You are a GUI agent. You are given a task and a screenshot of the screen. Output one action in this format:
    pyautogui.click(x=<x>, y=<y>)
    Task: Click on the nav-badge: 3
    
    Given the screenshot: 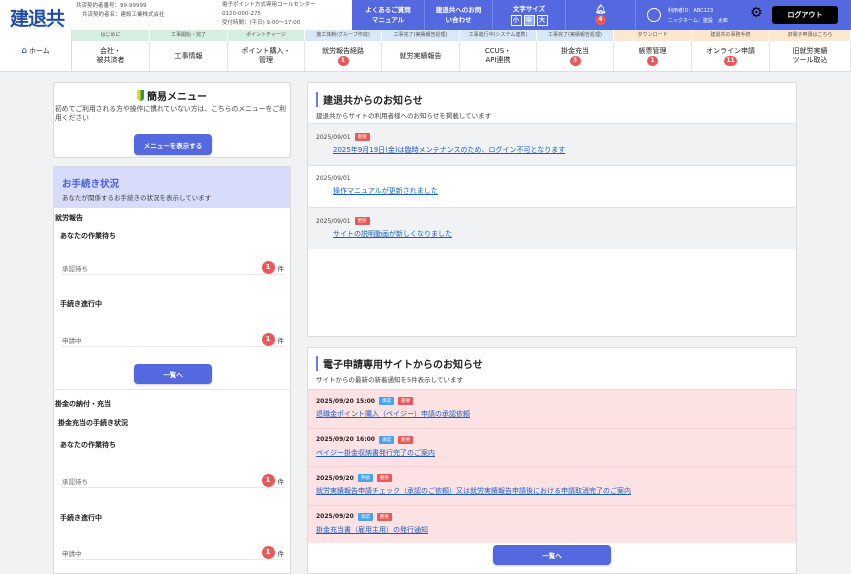 What is the action you would take?
    pyautogui.click(x=575, y=60)
    